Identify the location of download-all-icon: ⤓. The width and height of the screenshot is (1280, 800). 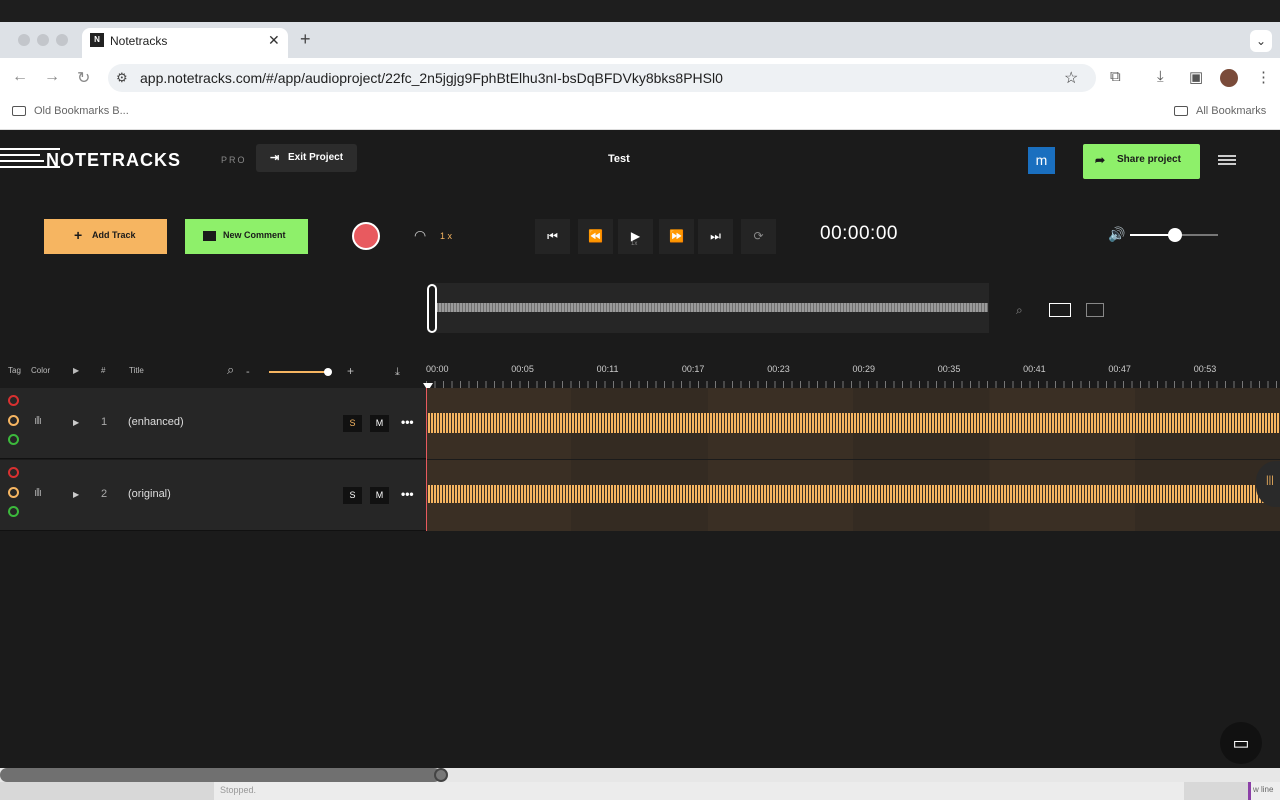
(397, 372).